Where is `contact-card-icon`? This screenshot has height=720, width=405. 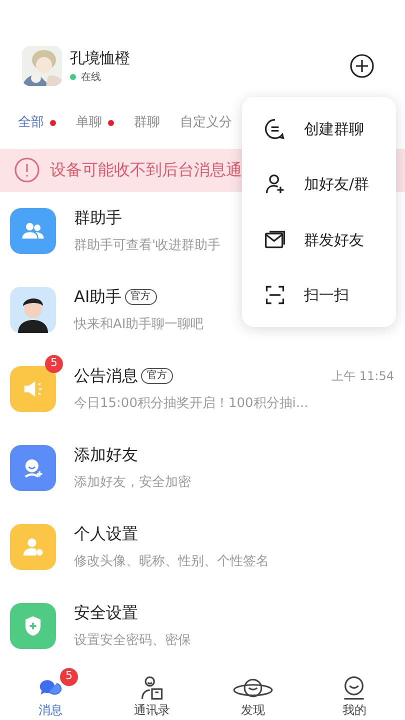
contact-card-icon is located at coordinates (151, 688).